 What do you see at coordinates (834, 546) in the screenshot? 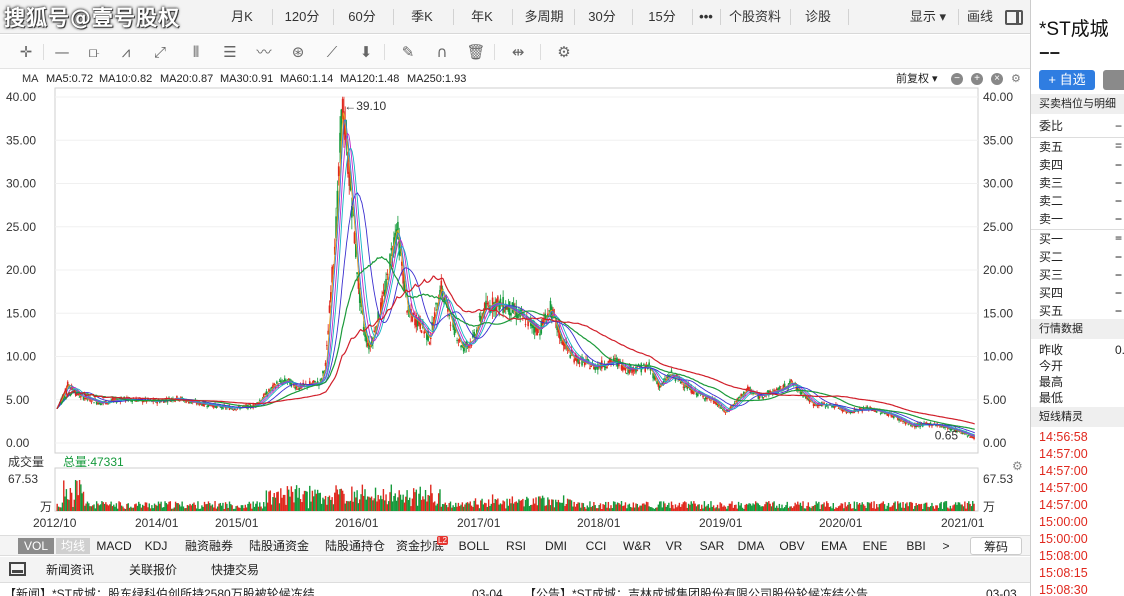
I see `tab-ema: EMA` at bounding box center [834, 546].